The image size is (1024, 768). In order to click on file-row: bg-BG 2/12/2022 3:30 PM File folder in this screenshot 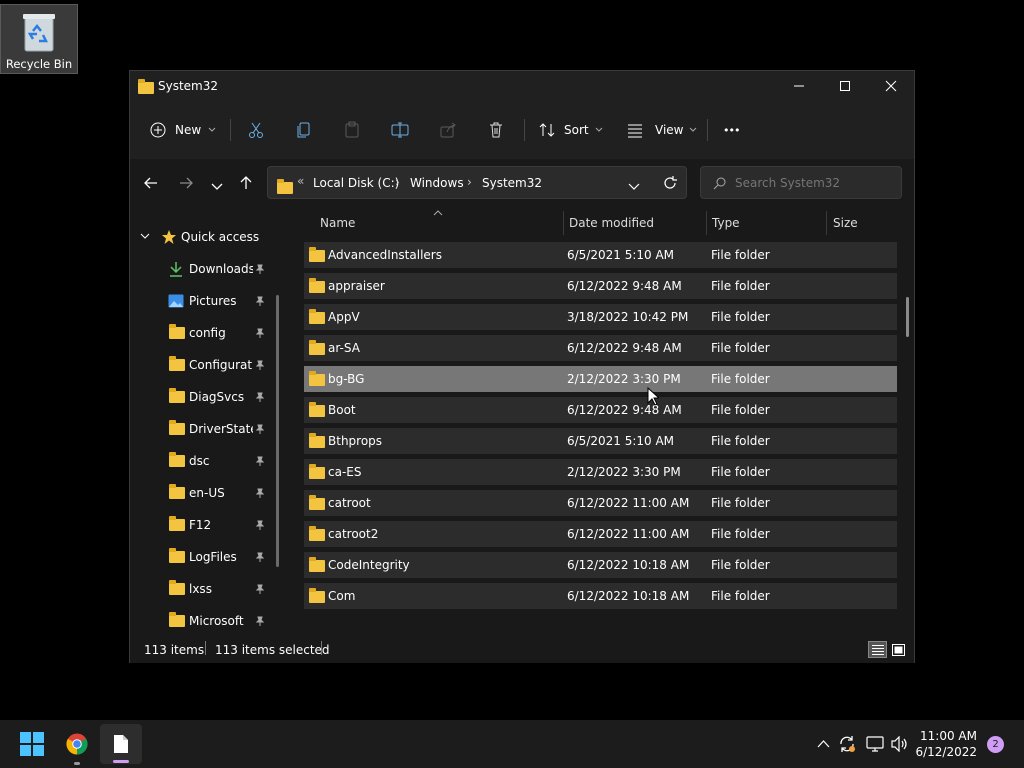, I will do `click(600, 379)`.